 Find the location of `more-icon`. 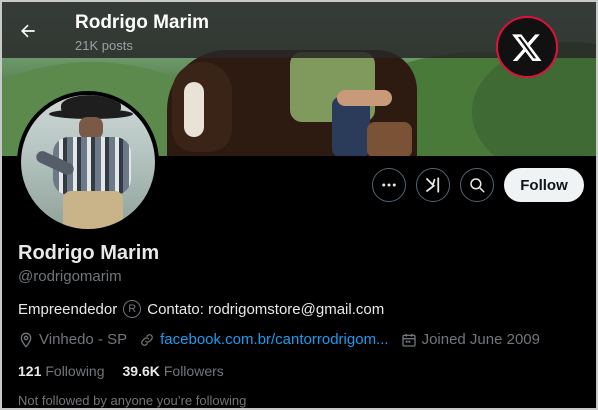

more-icon is located at coordinates (389, 185).